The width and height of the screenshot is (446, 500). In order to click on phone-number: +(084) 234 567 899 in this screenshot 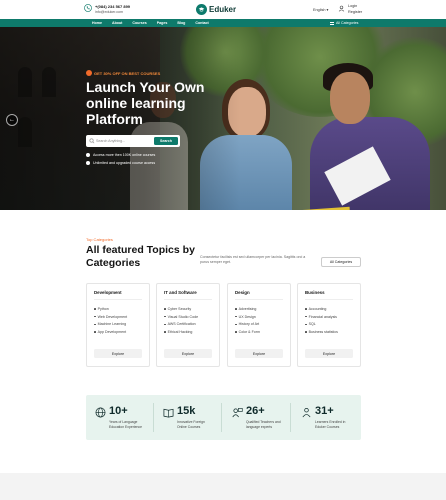, I will do `click(112, 6)`.